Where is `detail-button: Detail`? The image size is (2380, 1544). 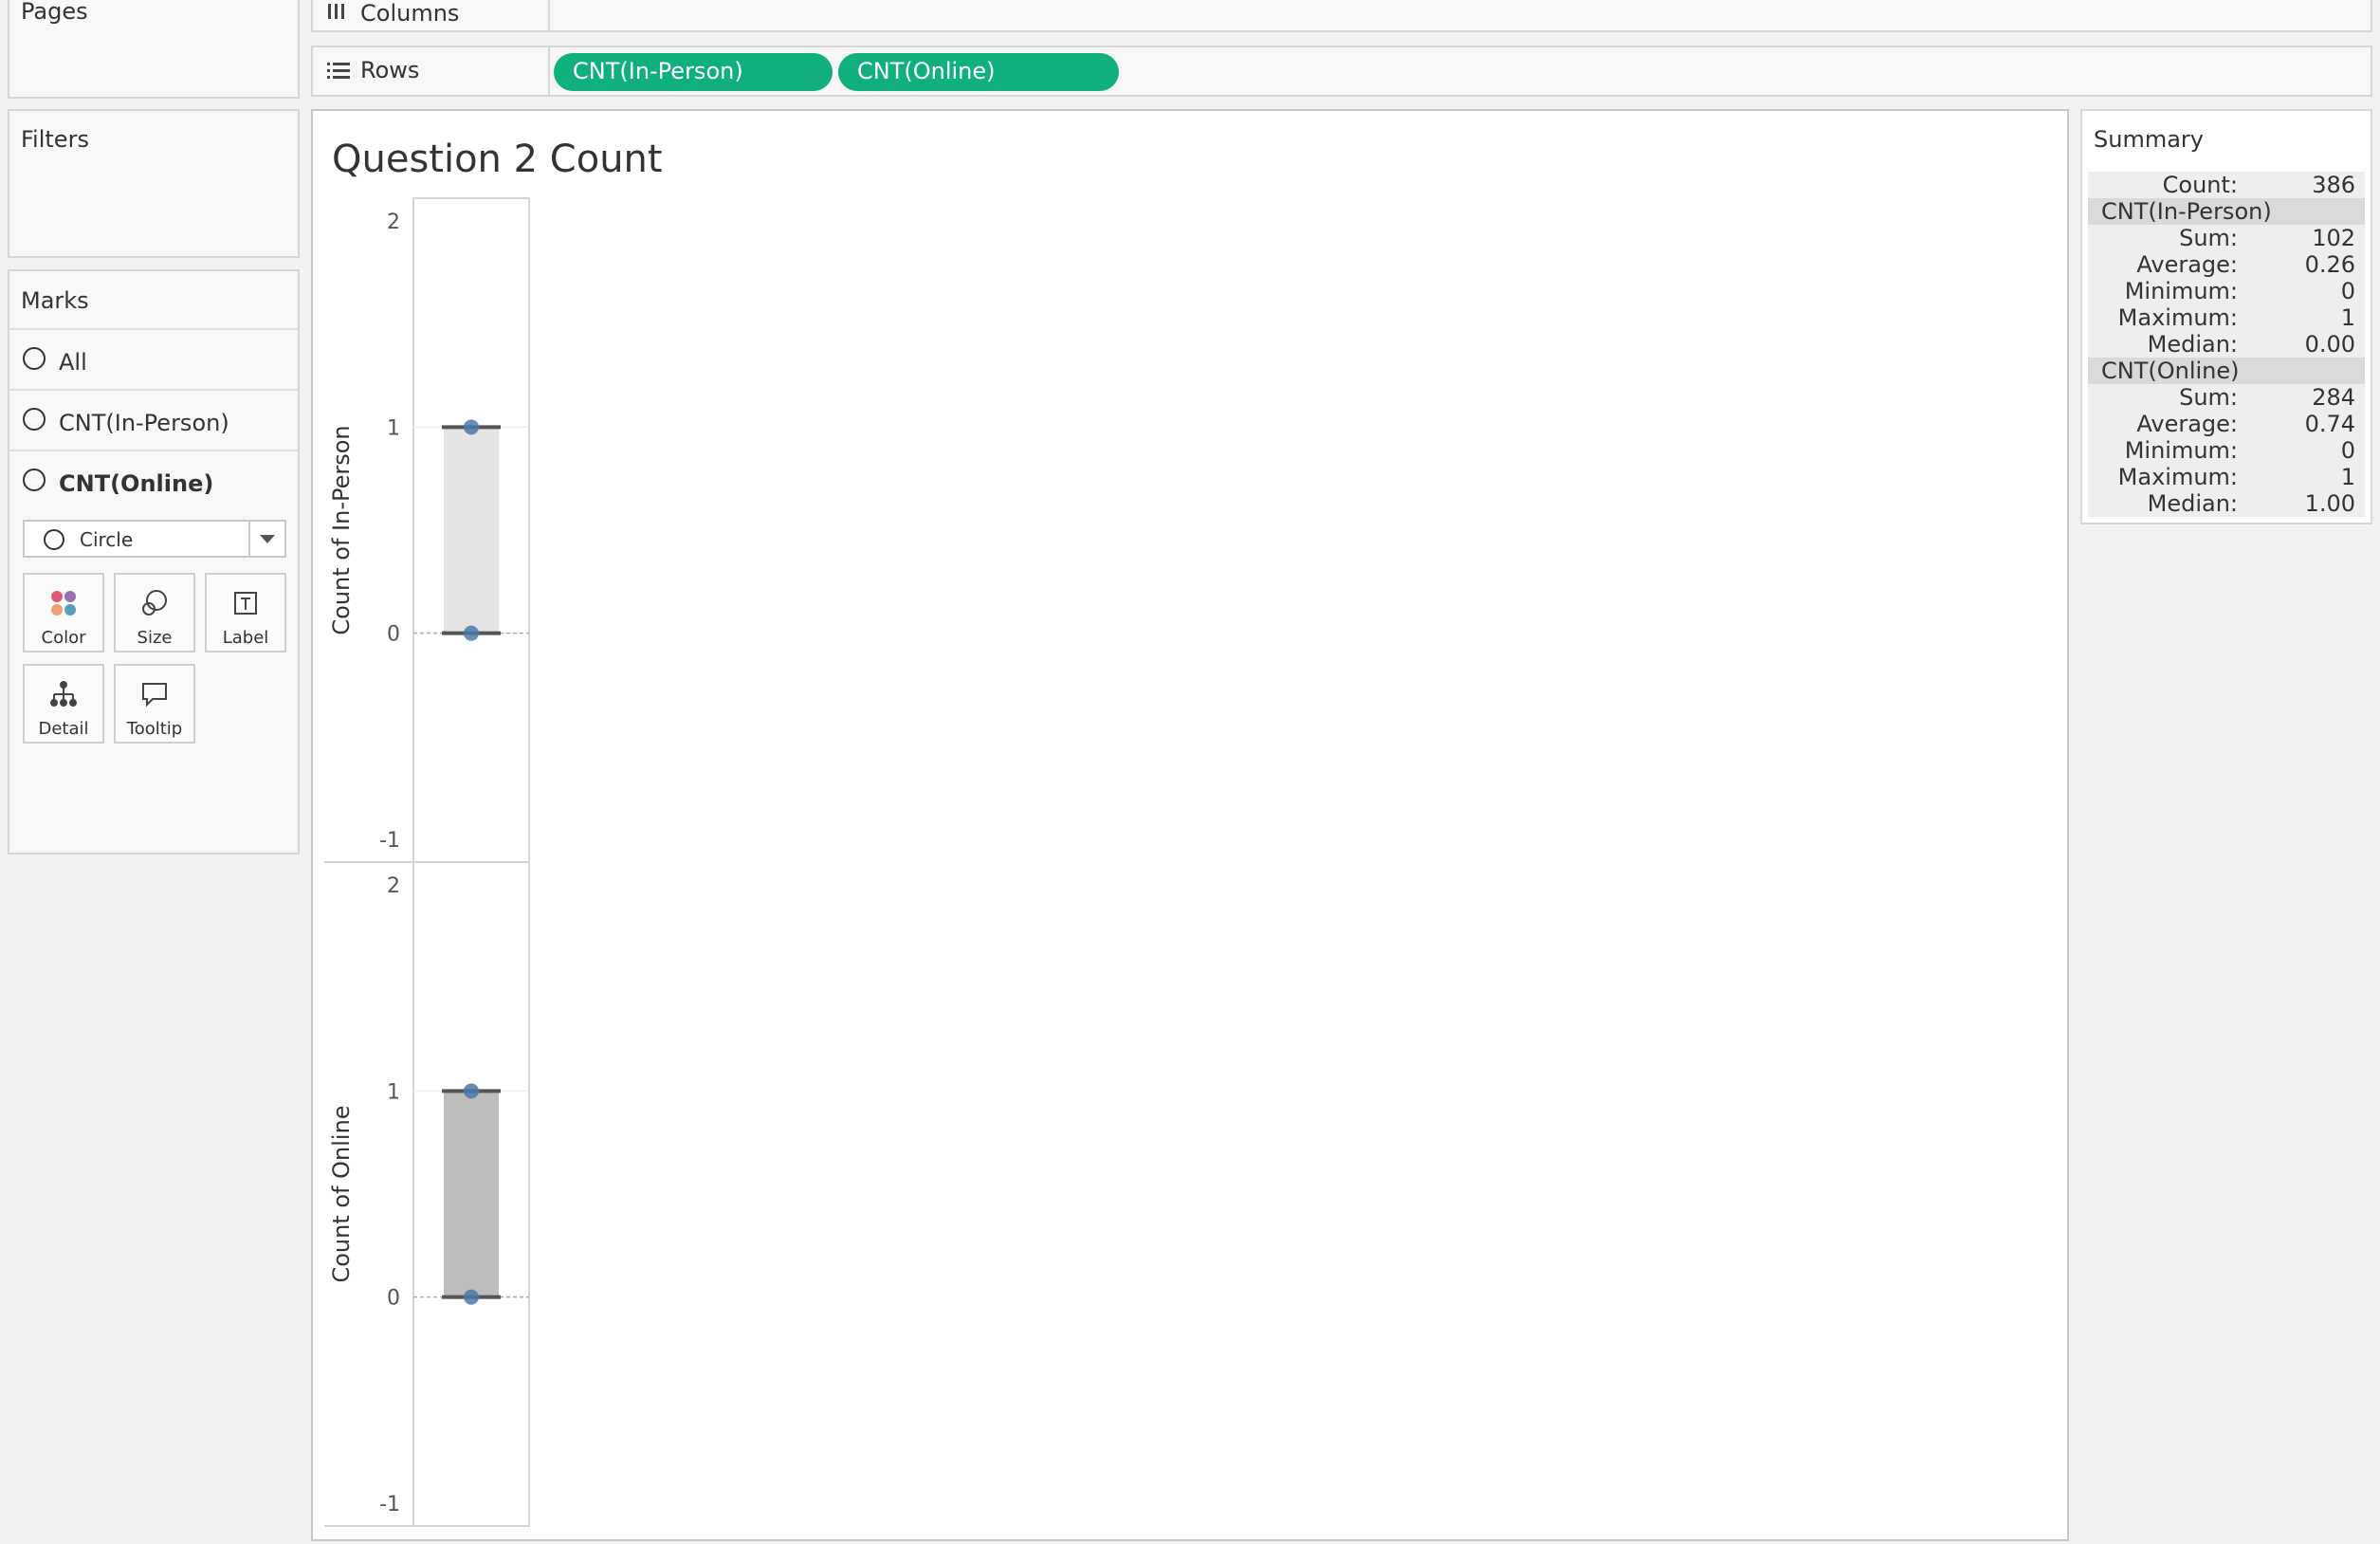 detail-button: Detail is located at coordinates (64, 704).